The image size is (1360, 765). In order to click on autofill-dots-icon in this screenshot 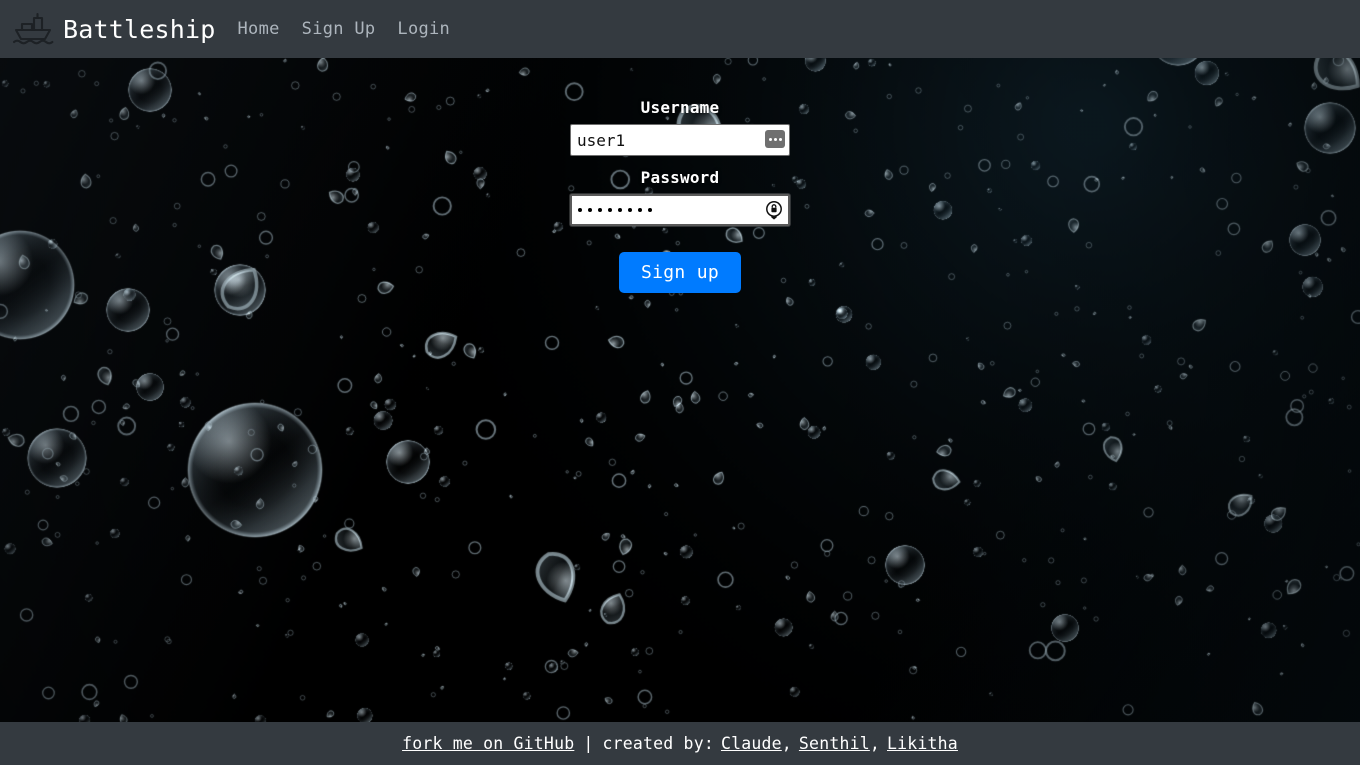, I will do `click(775, 139)`.